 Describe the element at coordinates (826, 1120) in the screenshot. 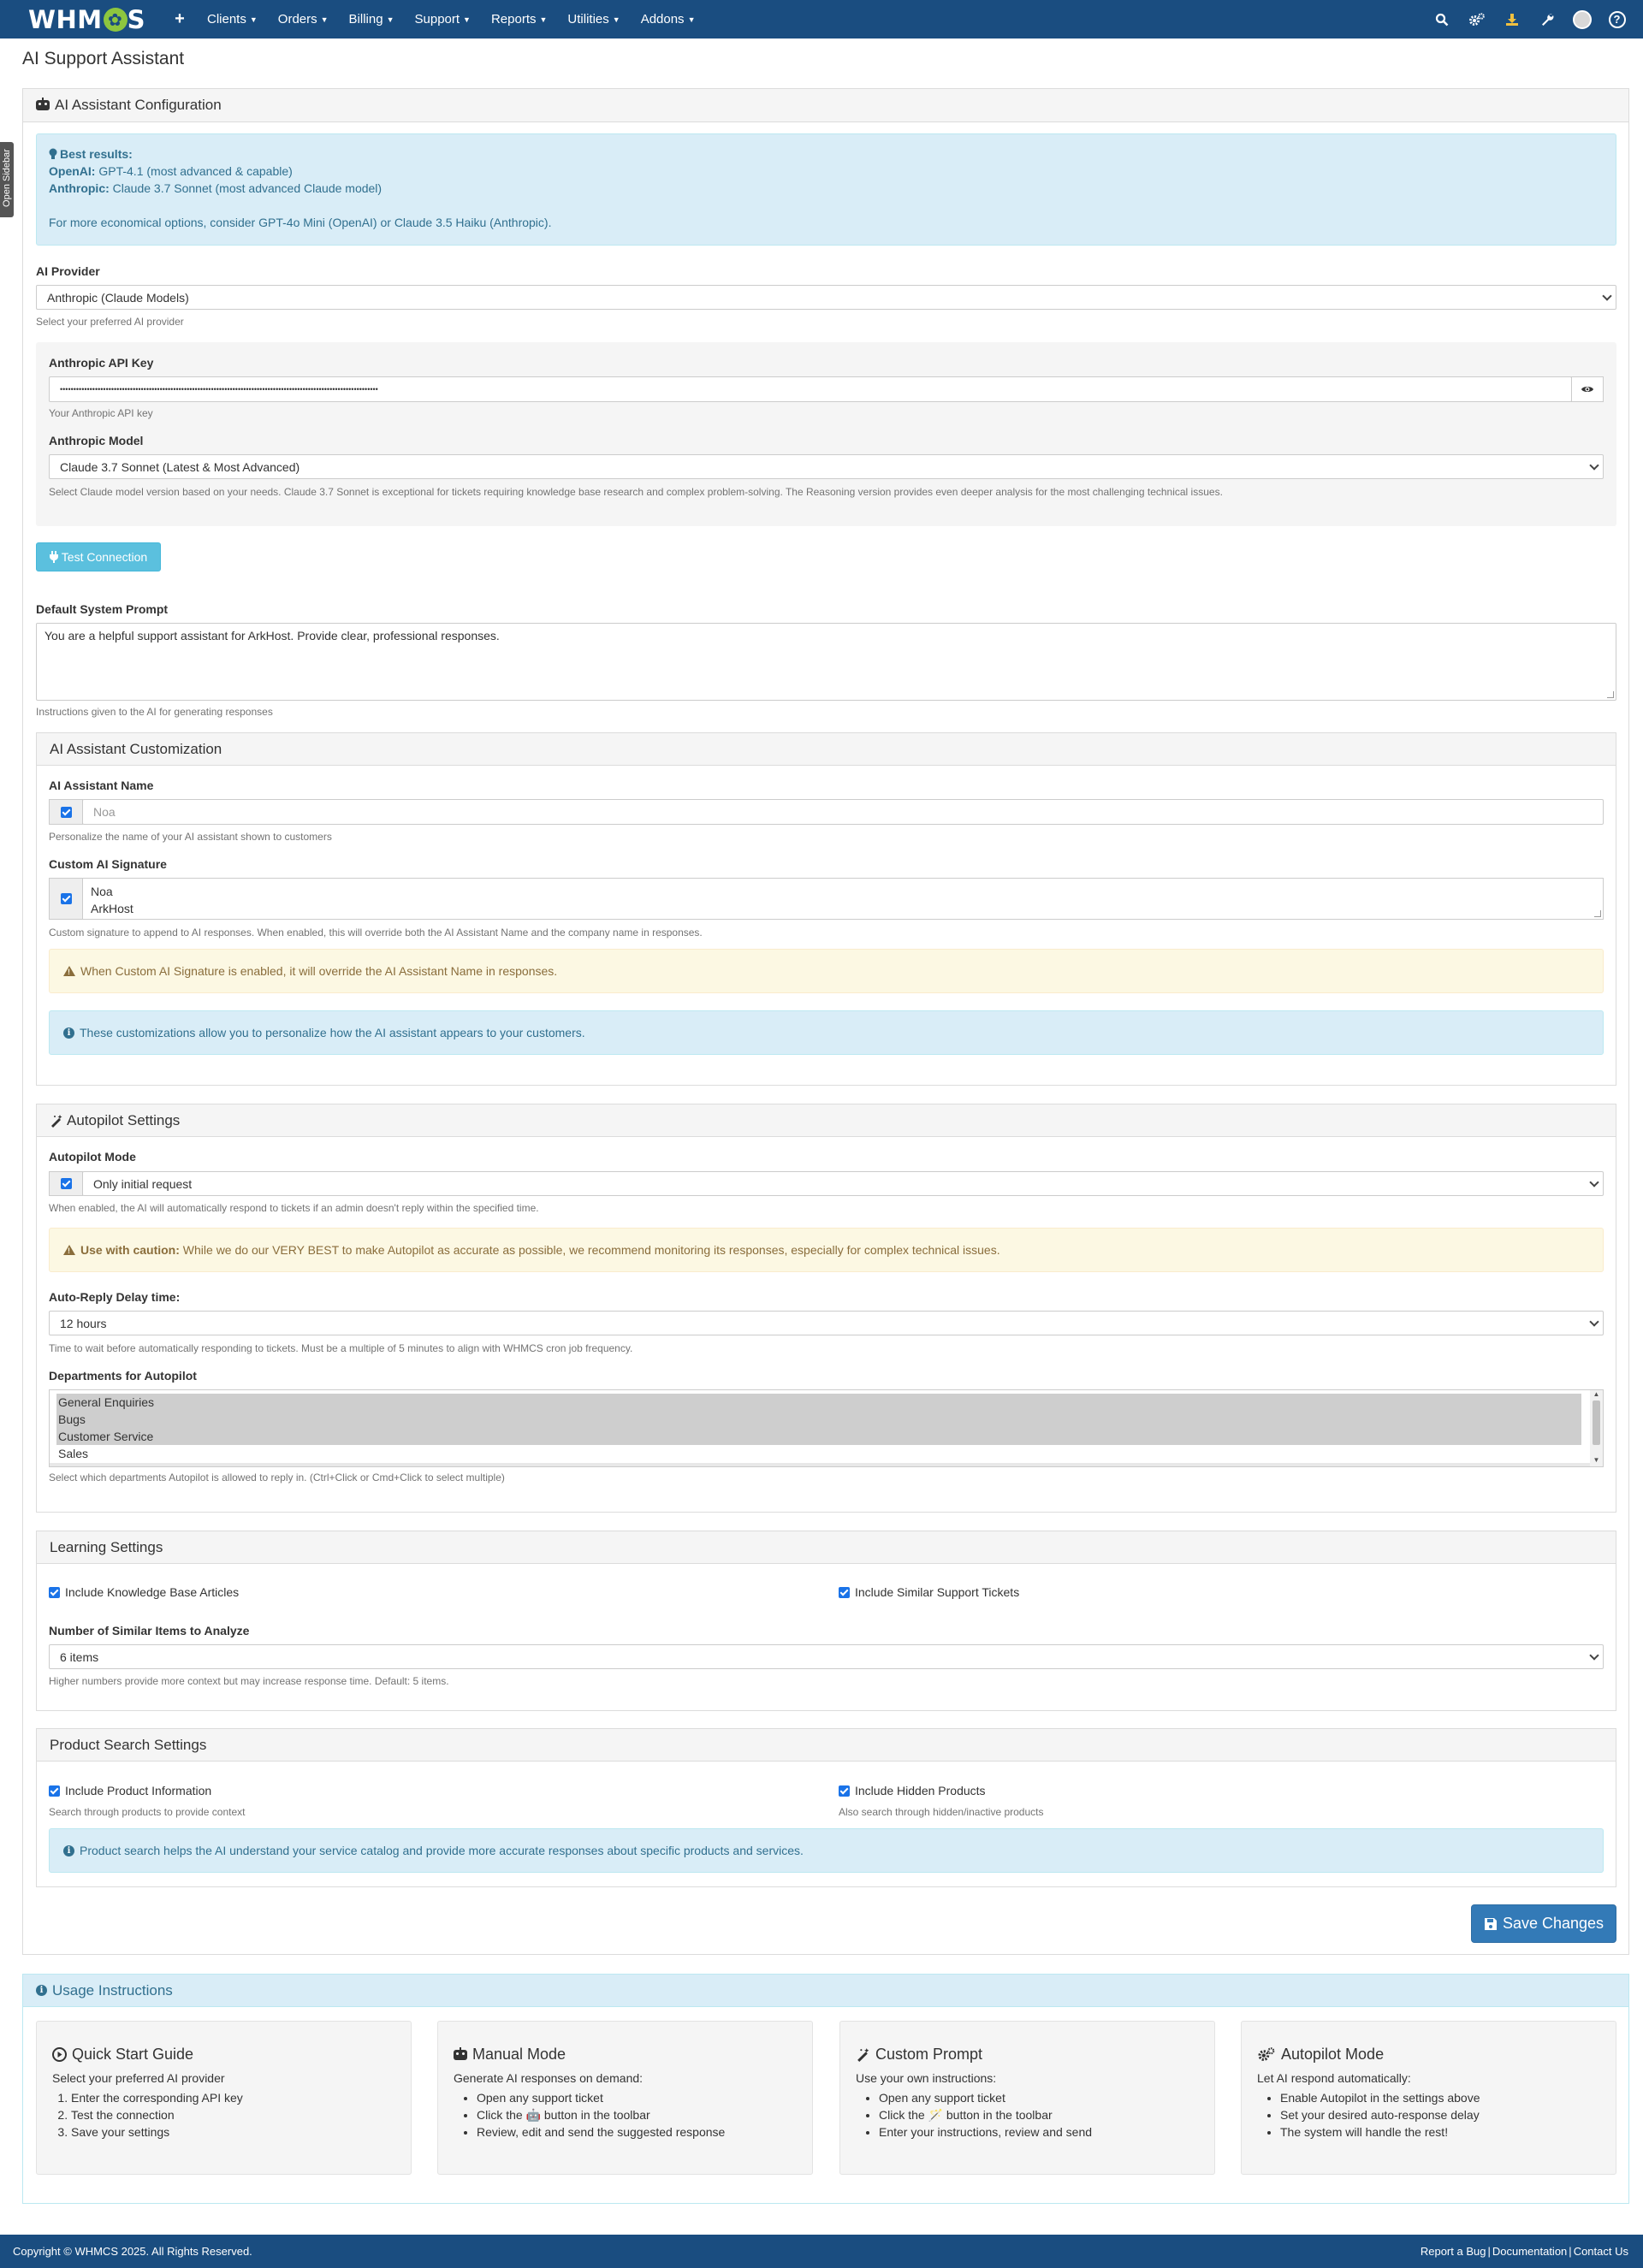

I see `autopilot-panel-header: Autopilot Settings` at that location.